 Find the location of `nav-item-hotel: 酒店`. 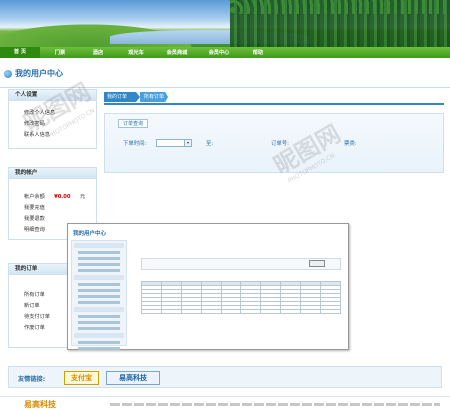

nav-item-hotel: 酒店 is located at coordinates (98, 52).